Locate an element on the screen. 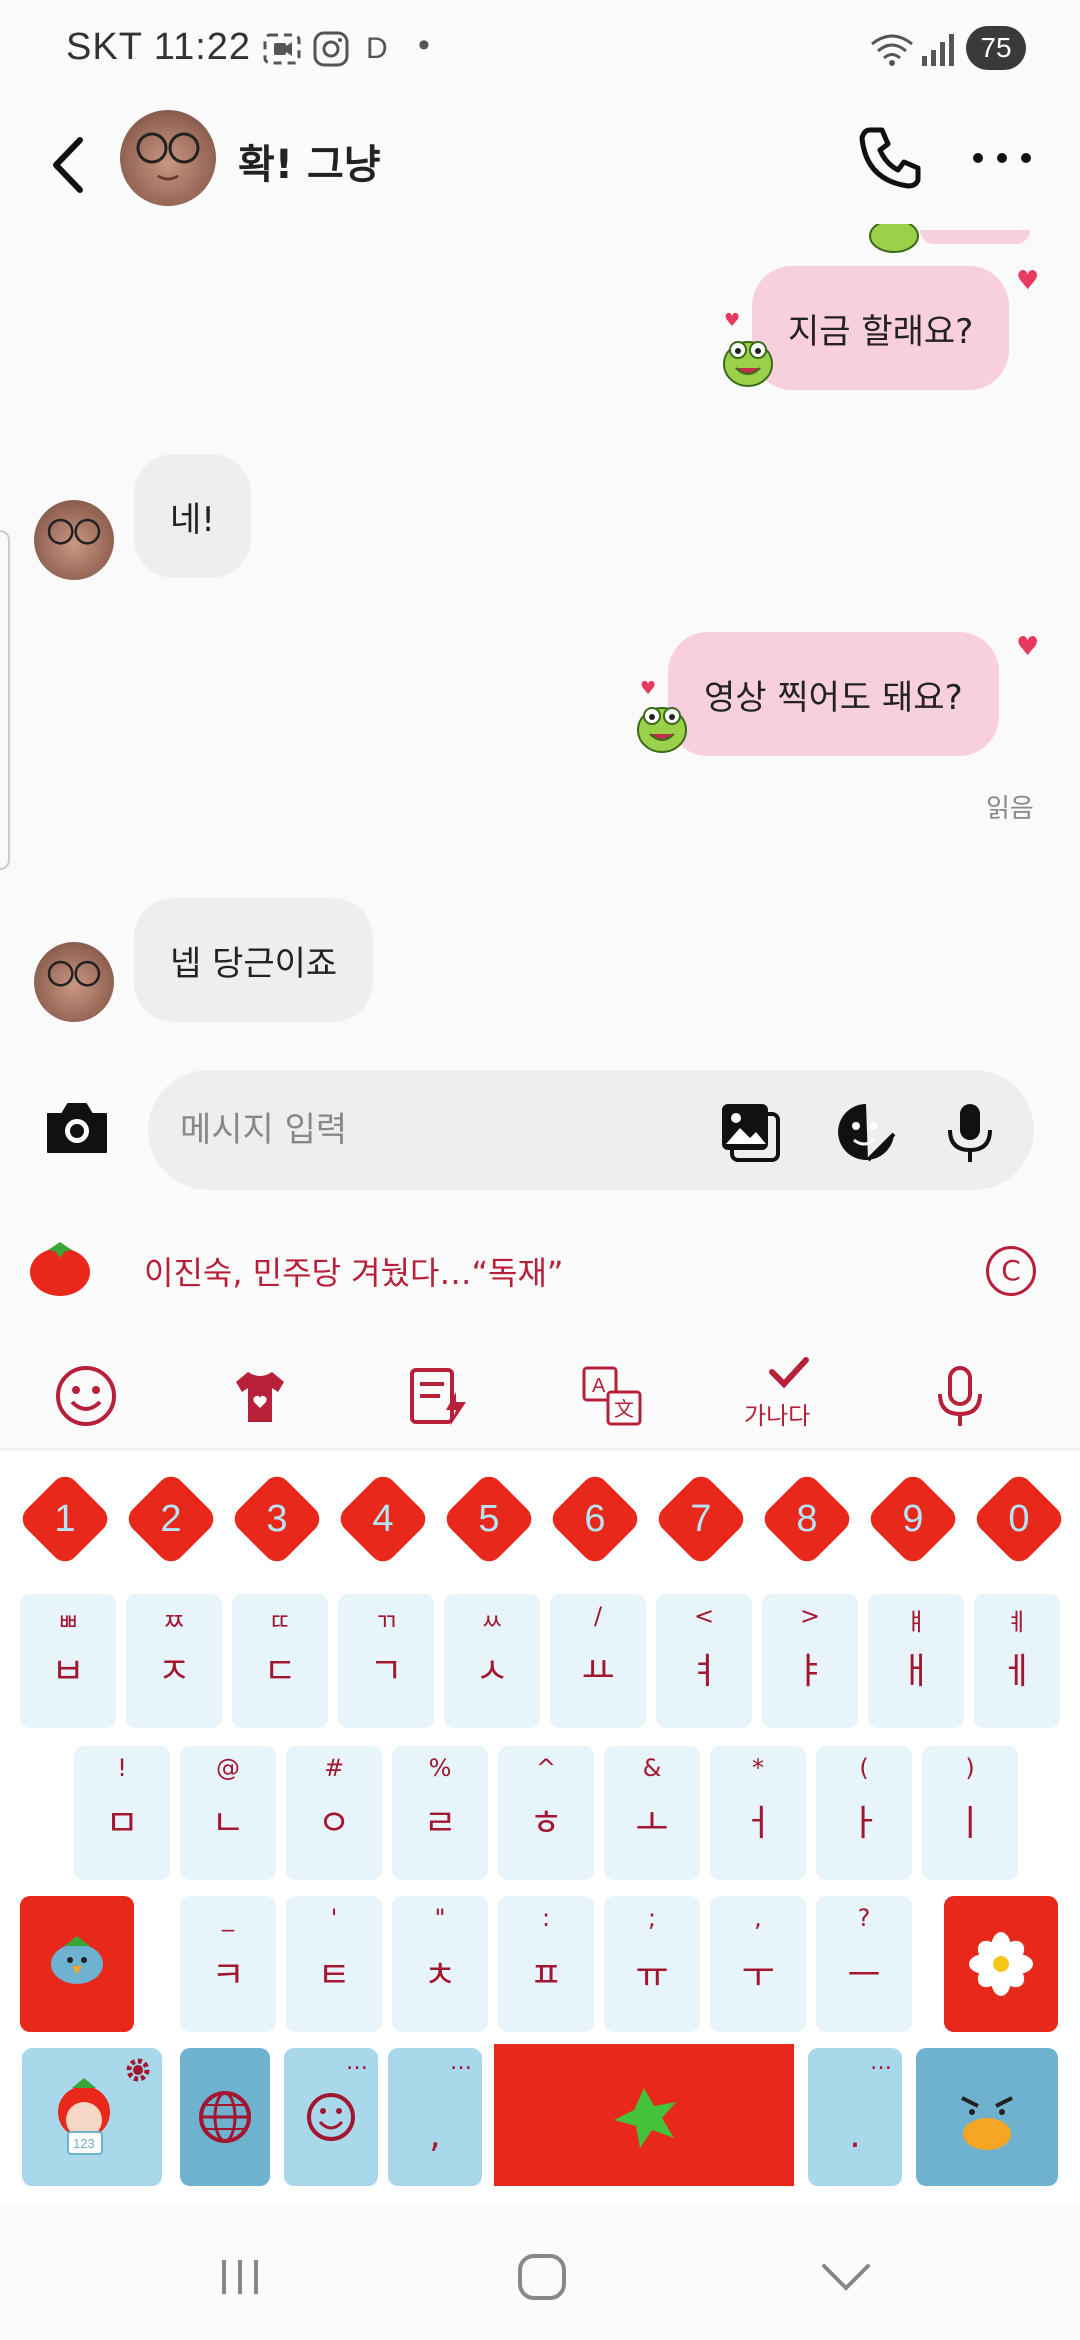 This screenshot has height=2340, width=1080. sticker-icon is located at coordinates (866, 1132).